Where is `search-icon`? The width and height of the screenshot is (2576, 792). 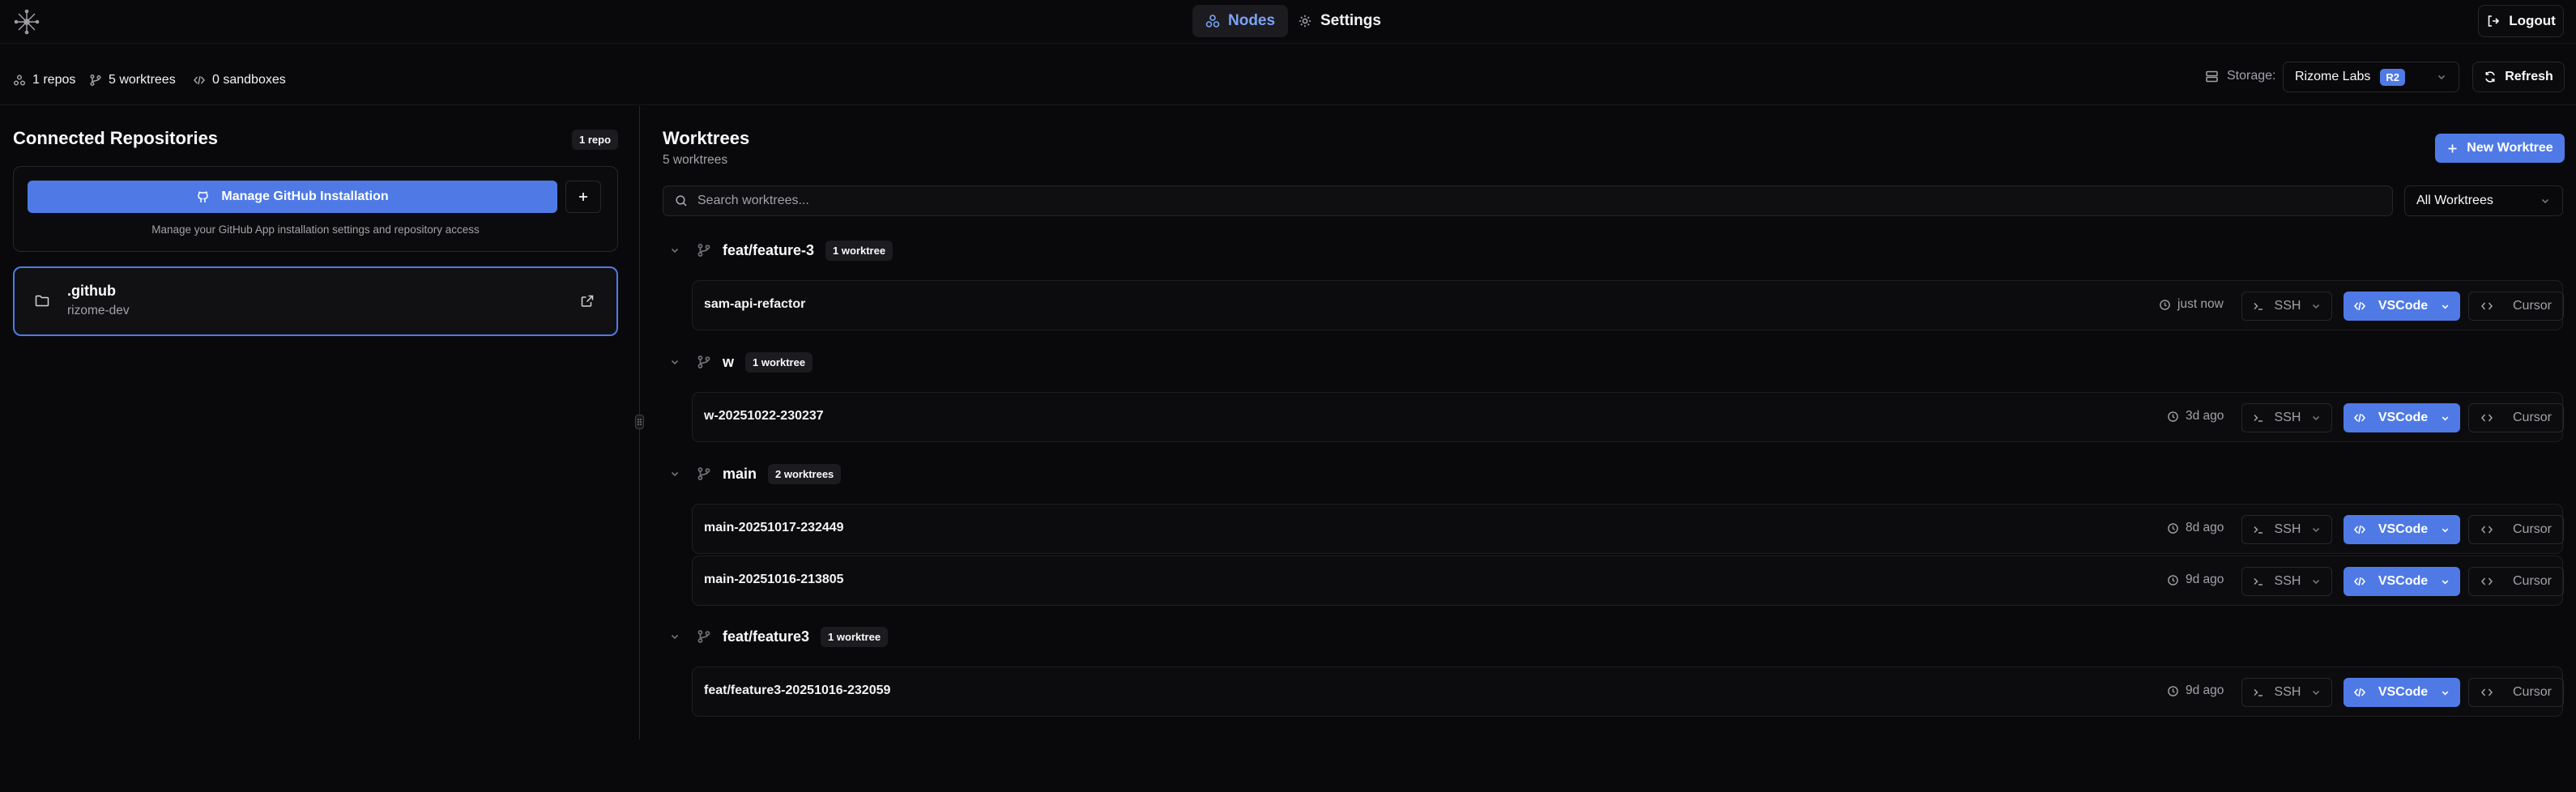 search-icon is located at coordinates (682, 200).